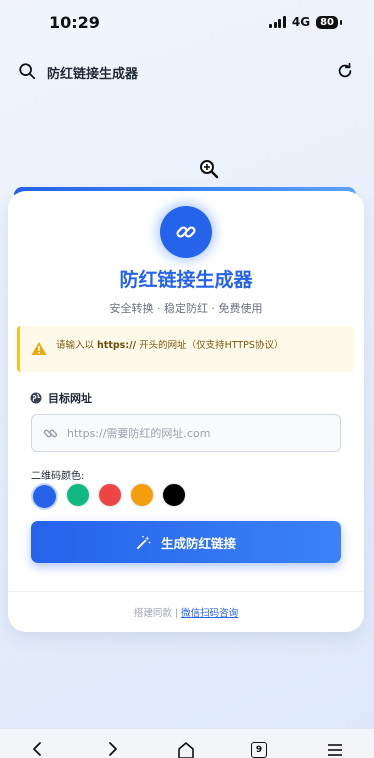 The width and height of the screenshot is (374, 758). Describe the element at coordinates (39, 348) in the screenshot. I see `warning-icon` at that location.